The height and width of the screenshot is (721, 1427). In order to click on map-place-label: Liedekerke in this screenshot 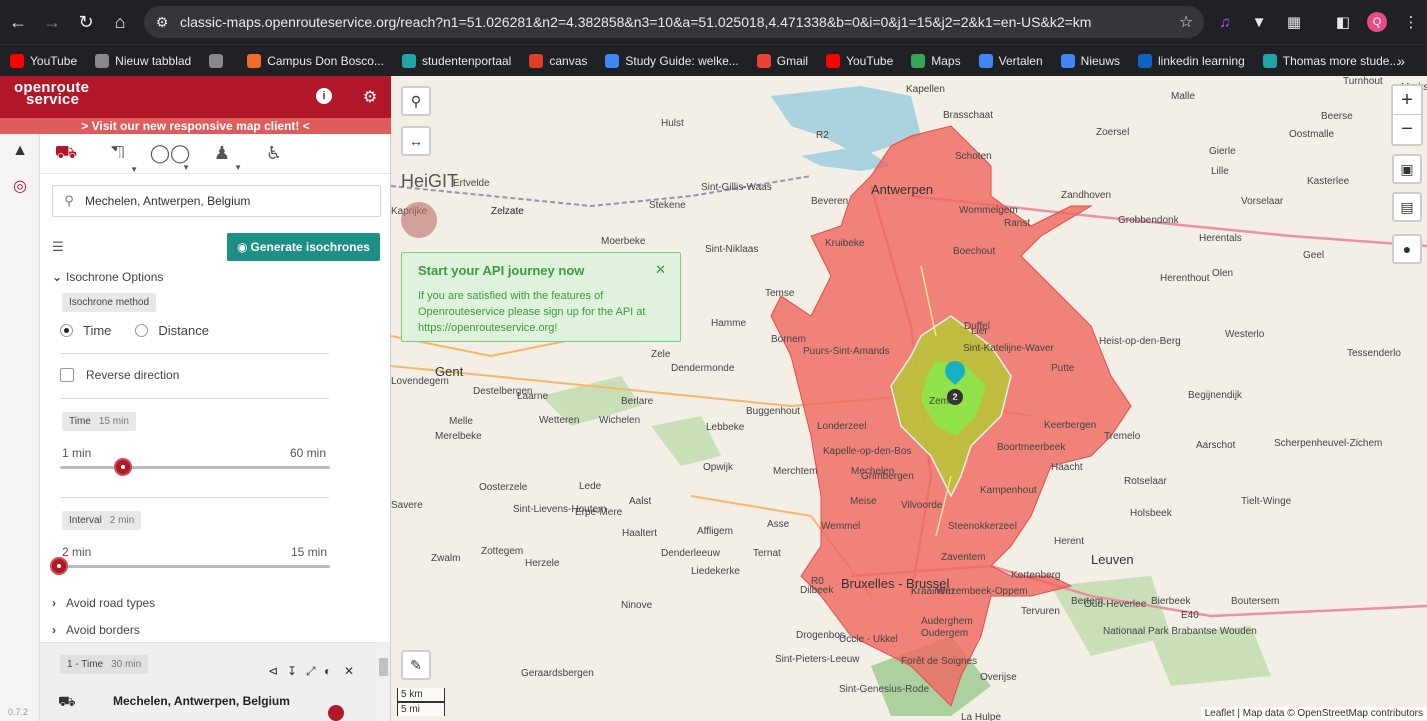, I will do `click(715, 571)`.